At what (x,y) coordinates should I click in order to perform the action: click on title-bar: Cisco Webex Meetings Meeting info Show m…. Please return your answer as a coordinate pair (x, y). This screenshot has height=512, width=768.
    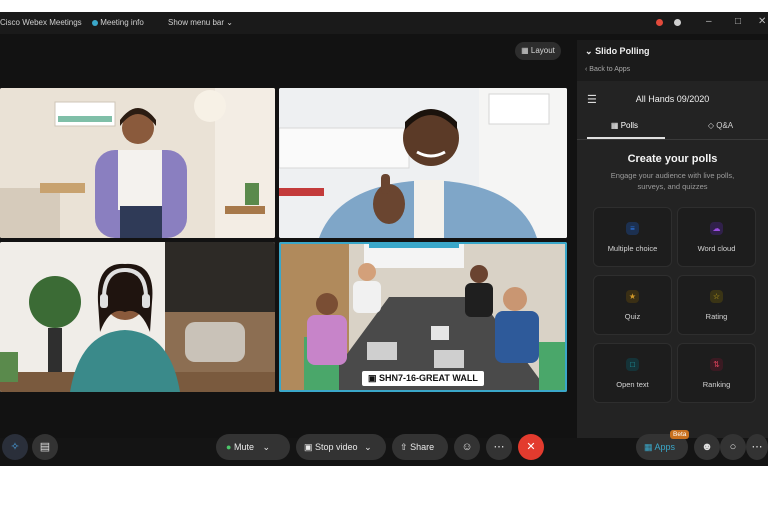
    Looking at the image, I should click on (384, 23).